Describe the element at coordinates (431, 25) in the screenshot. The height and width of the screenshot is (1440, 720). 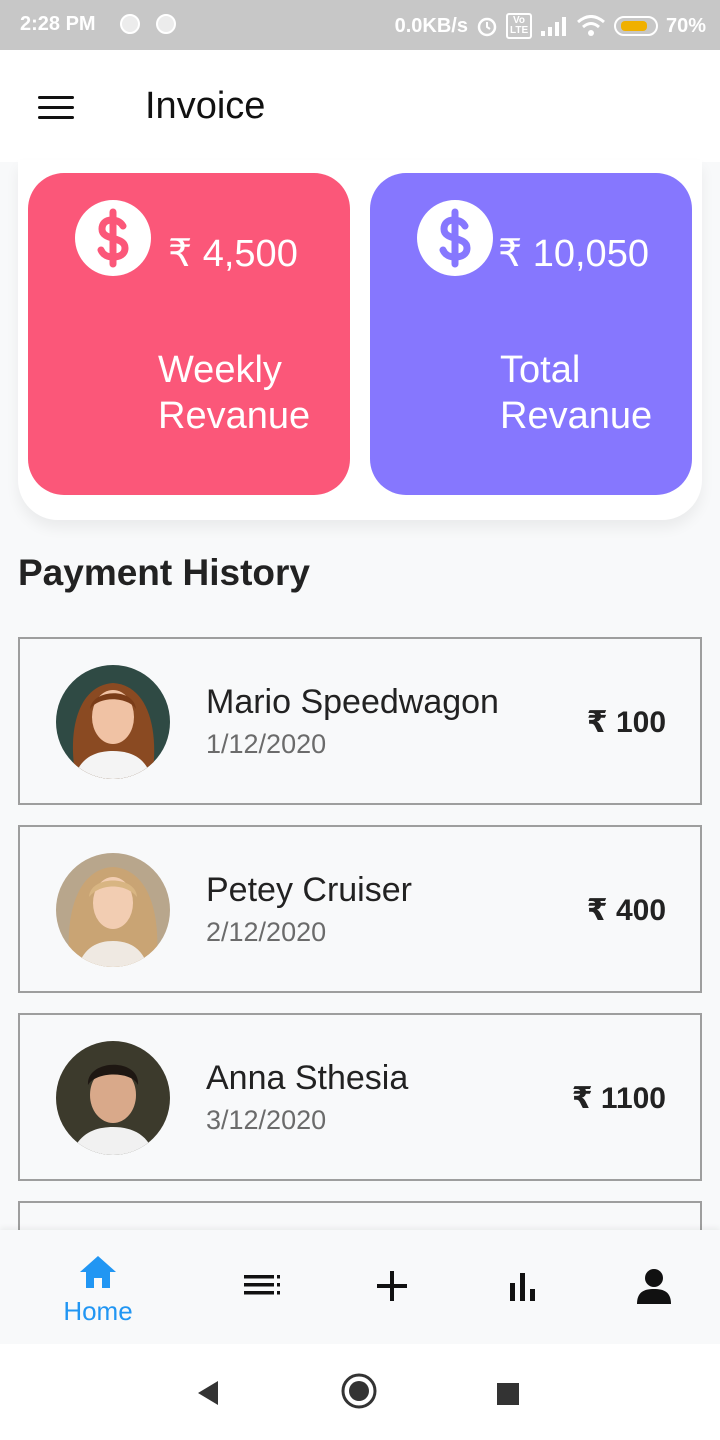
I see `network-speed: 0.0KB/s` at that location.